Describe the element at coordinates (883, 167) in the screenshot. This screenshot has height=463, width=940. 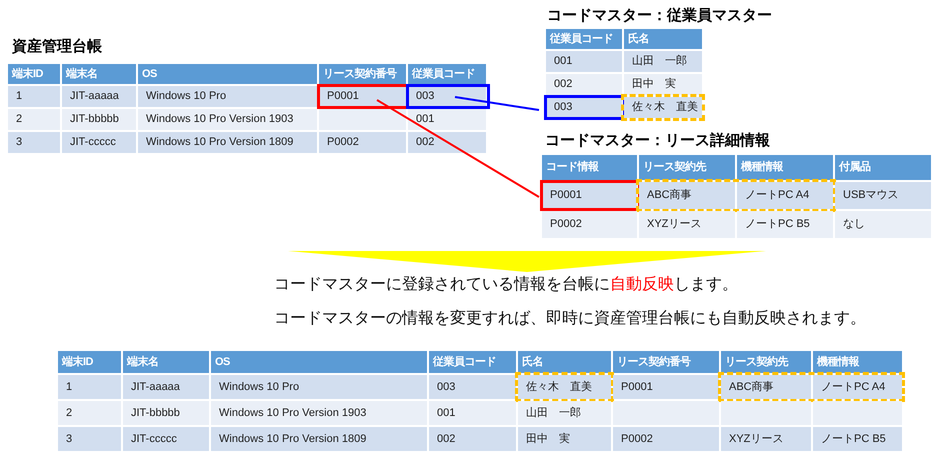
I see `header-cell: 付属品` at that location.